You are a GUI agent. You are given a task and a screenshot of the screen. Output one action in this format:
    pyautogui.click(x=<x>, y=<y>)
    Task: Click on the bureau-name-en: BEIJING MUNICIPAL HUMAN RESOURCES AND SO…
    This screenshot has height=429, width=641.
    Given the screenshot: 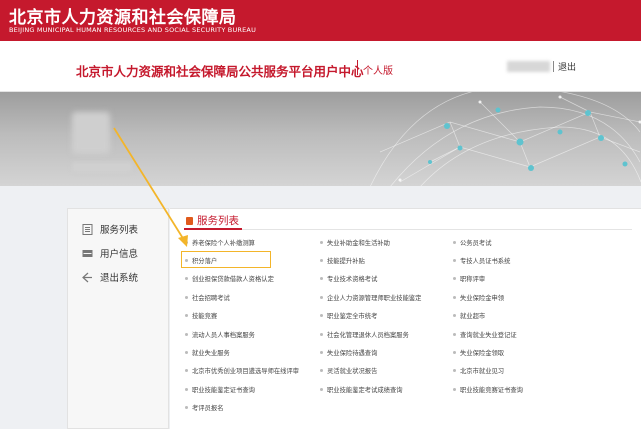 What is the action you would take?
    pyautogui.click(x=133, y=30)
    